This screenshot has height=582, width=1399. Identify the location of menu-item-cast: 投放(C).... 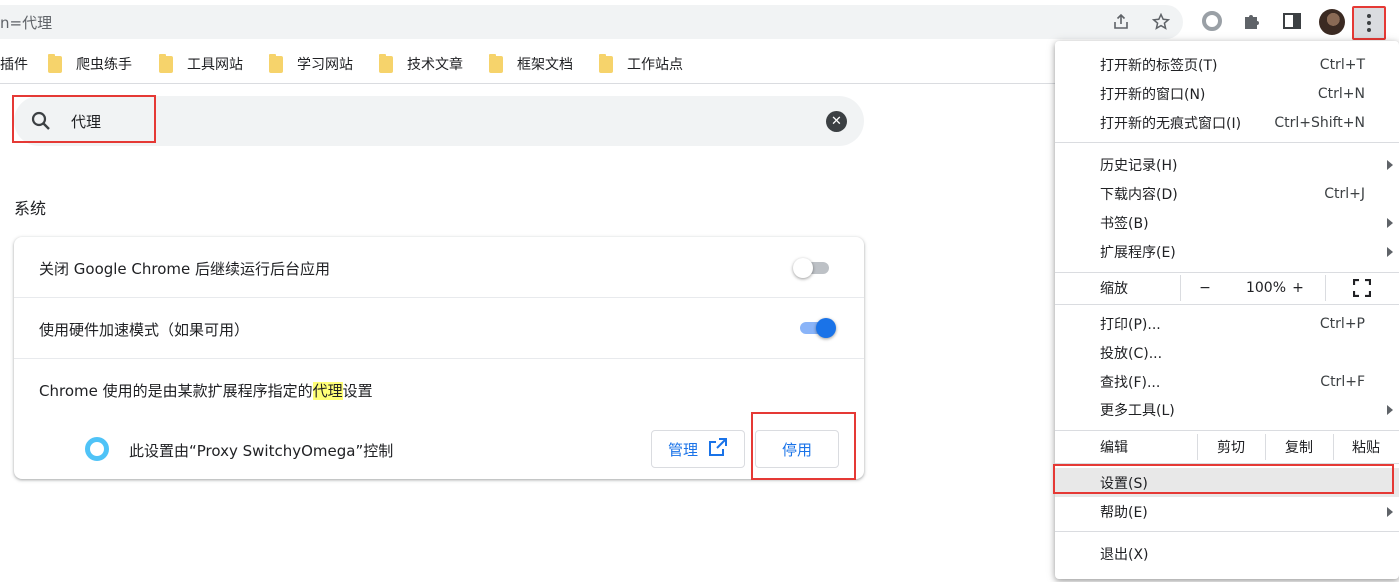
(1227, 352).